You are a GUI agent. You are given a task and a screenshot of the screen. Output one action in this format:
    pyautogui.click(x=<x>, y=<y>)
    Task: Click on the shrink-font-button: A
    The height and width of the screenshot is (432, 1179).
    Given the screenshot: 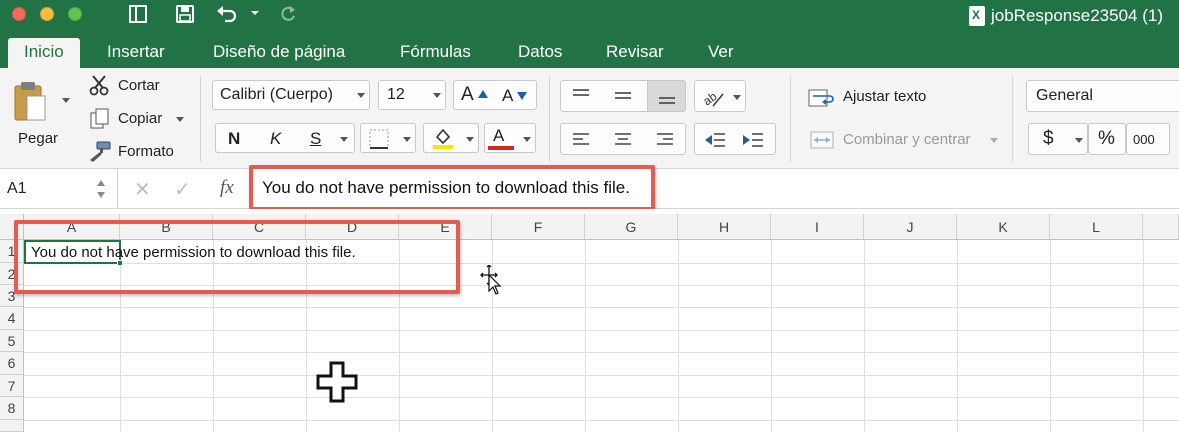 What is the action you would take?
    pyautogui.click(x=507, y=96)
    